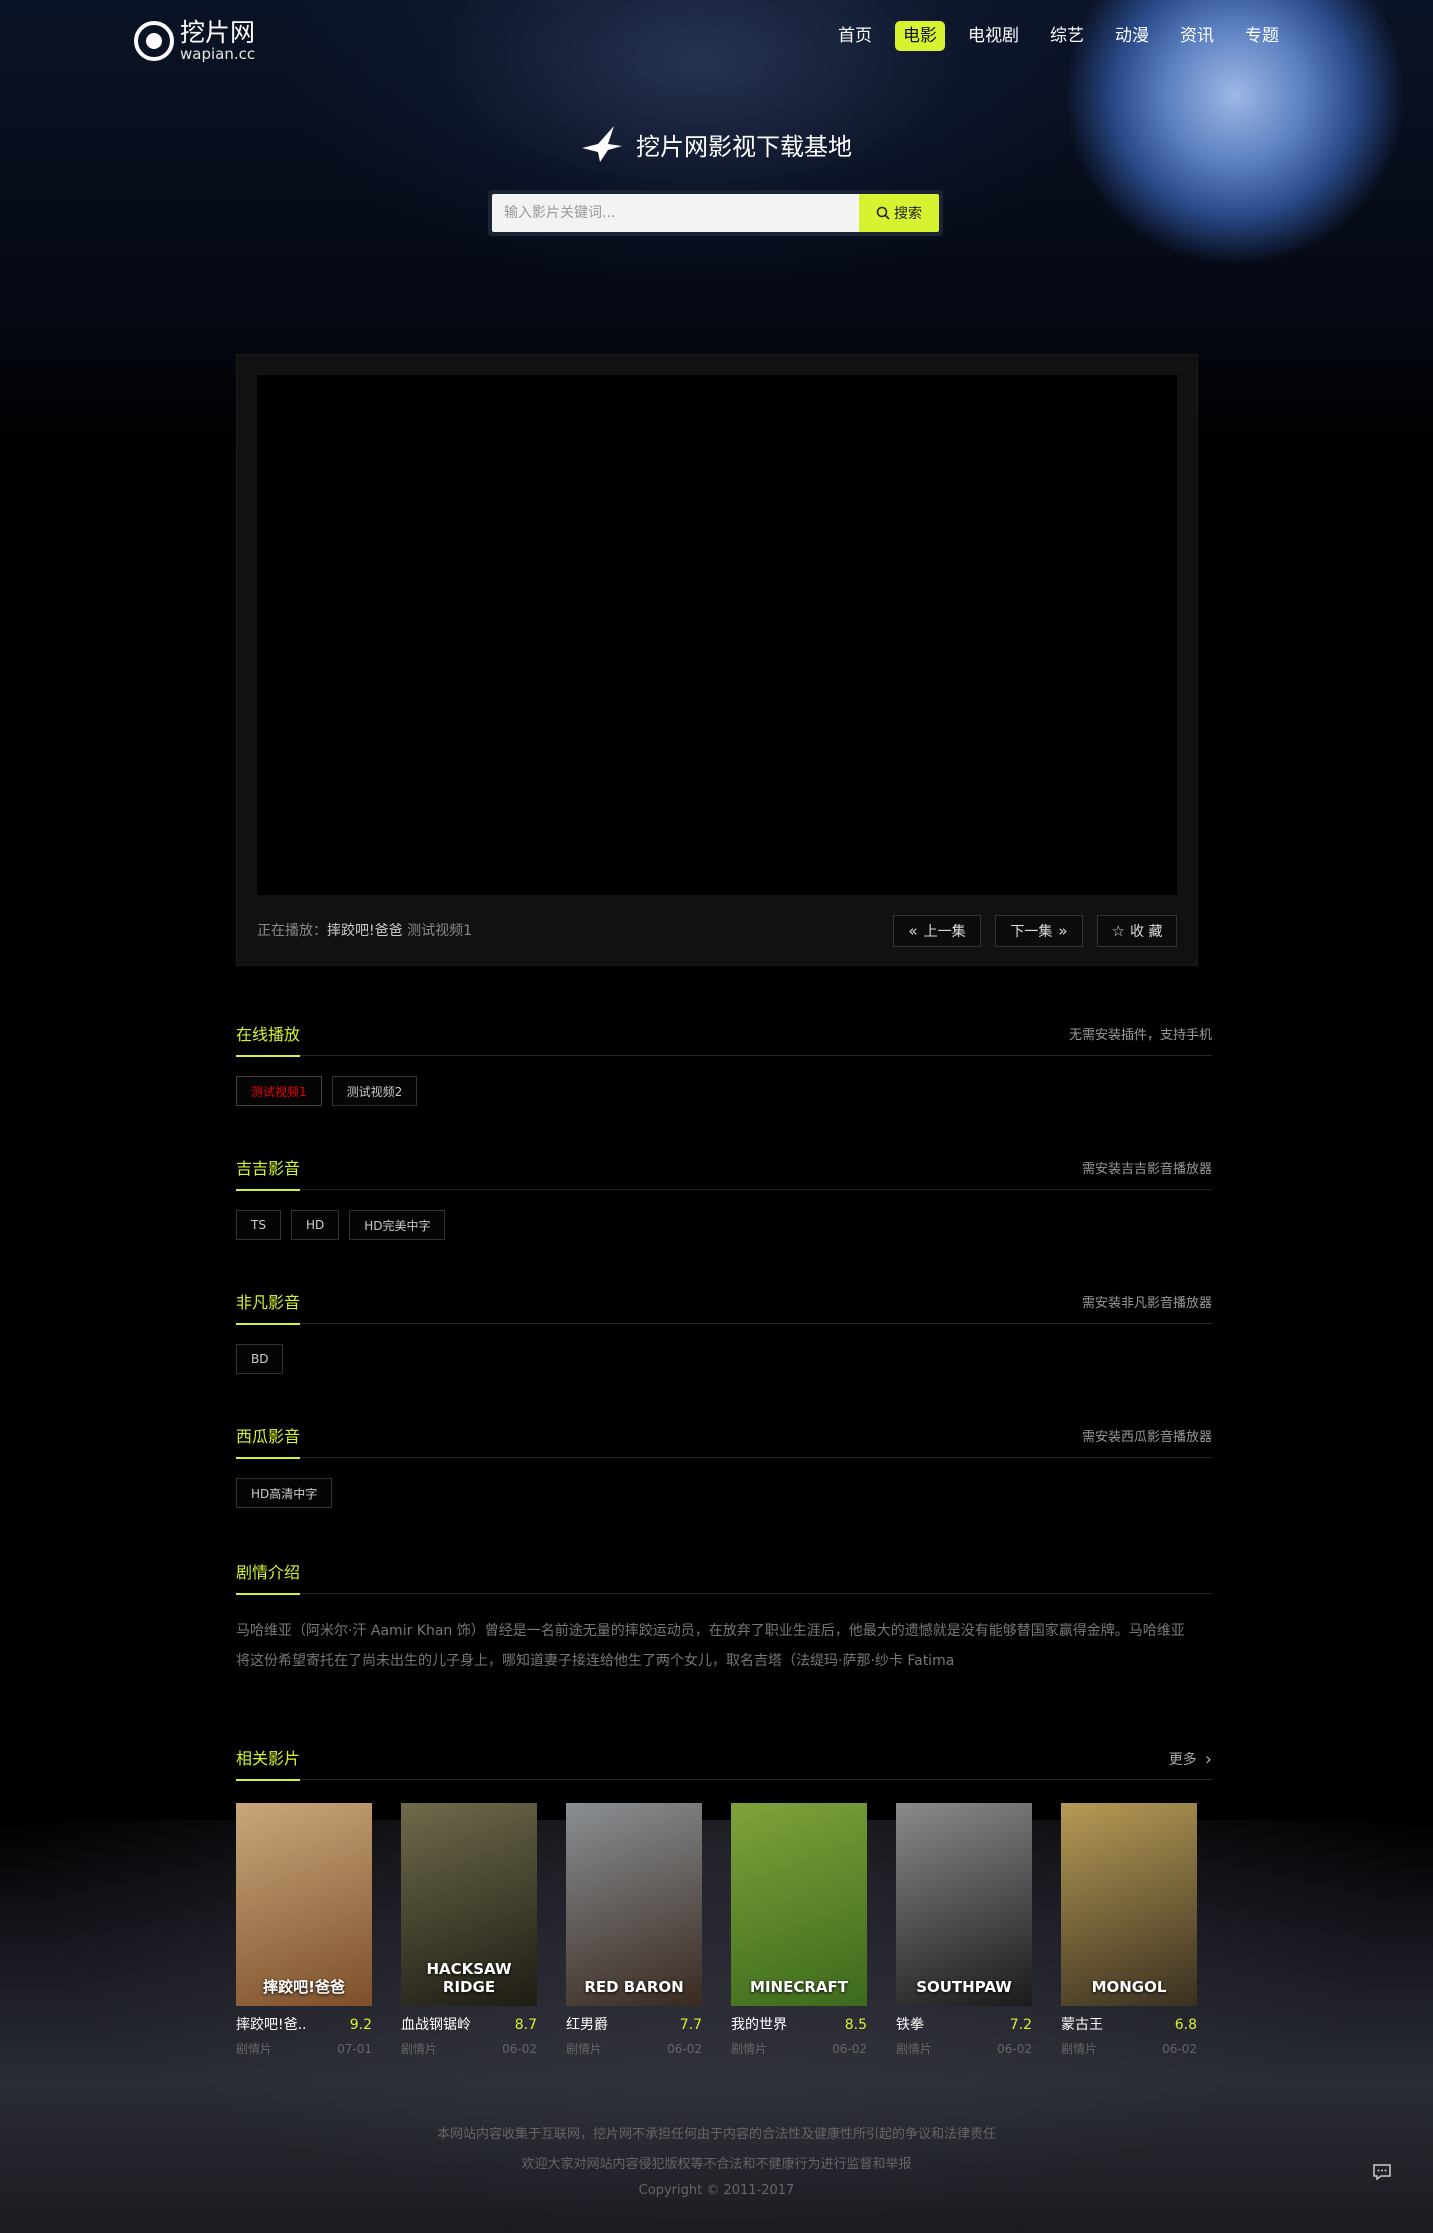 The width and height of the screenshot is (1433, 2233). I want to click on movie-card: MONGOL 蒙古王 6.8 剧情片 06-02, so click(1129, 1930).